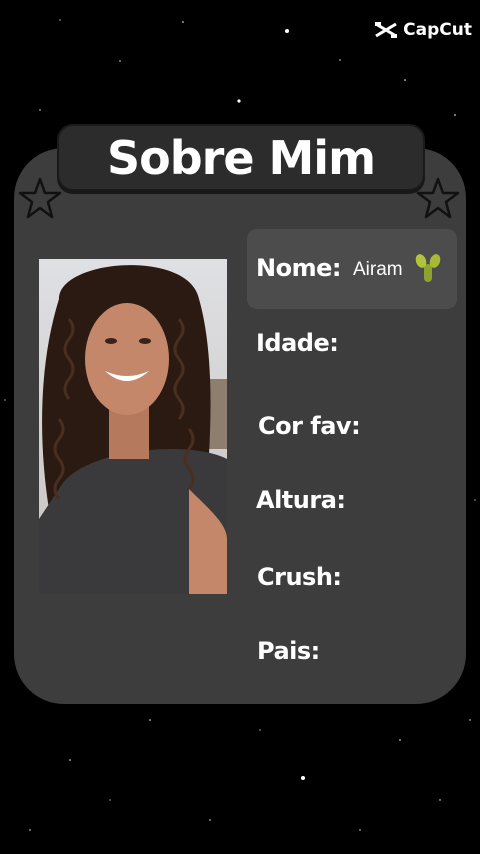  I want to click on card-title: Sobre Mim, so click(241, 157).